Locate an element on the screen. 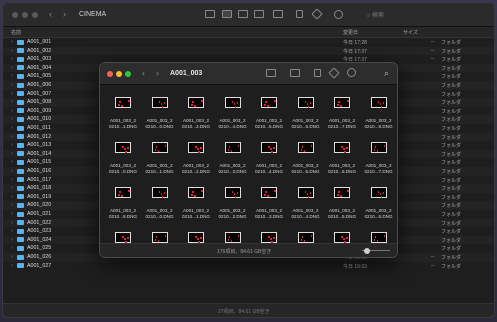 This screenshot has width=497, height=322. col-date: 変更日 is located at coordinates (350, 32).